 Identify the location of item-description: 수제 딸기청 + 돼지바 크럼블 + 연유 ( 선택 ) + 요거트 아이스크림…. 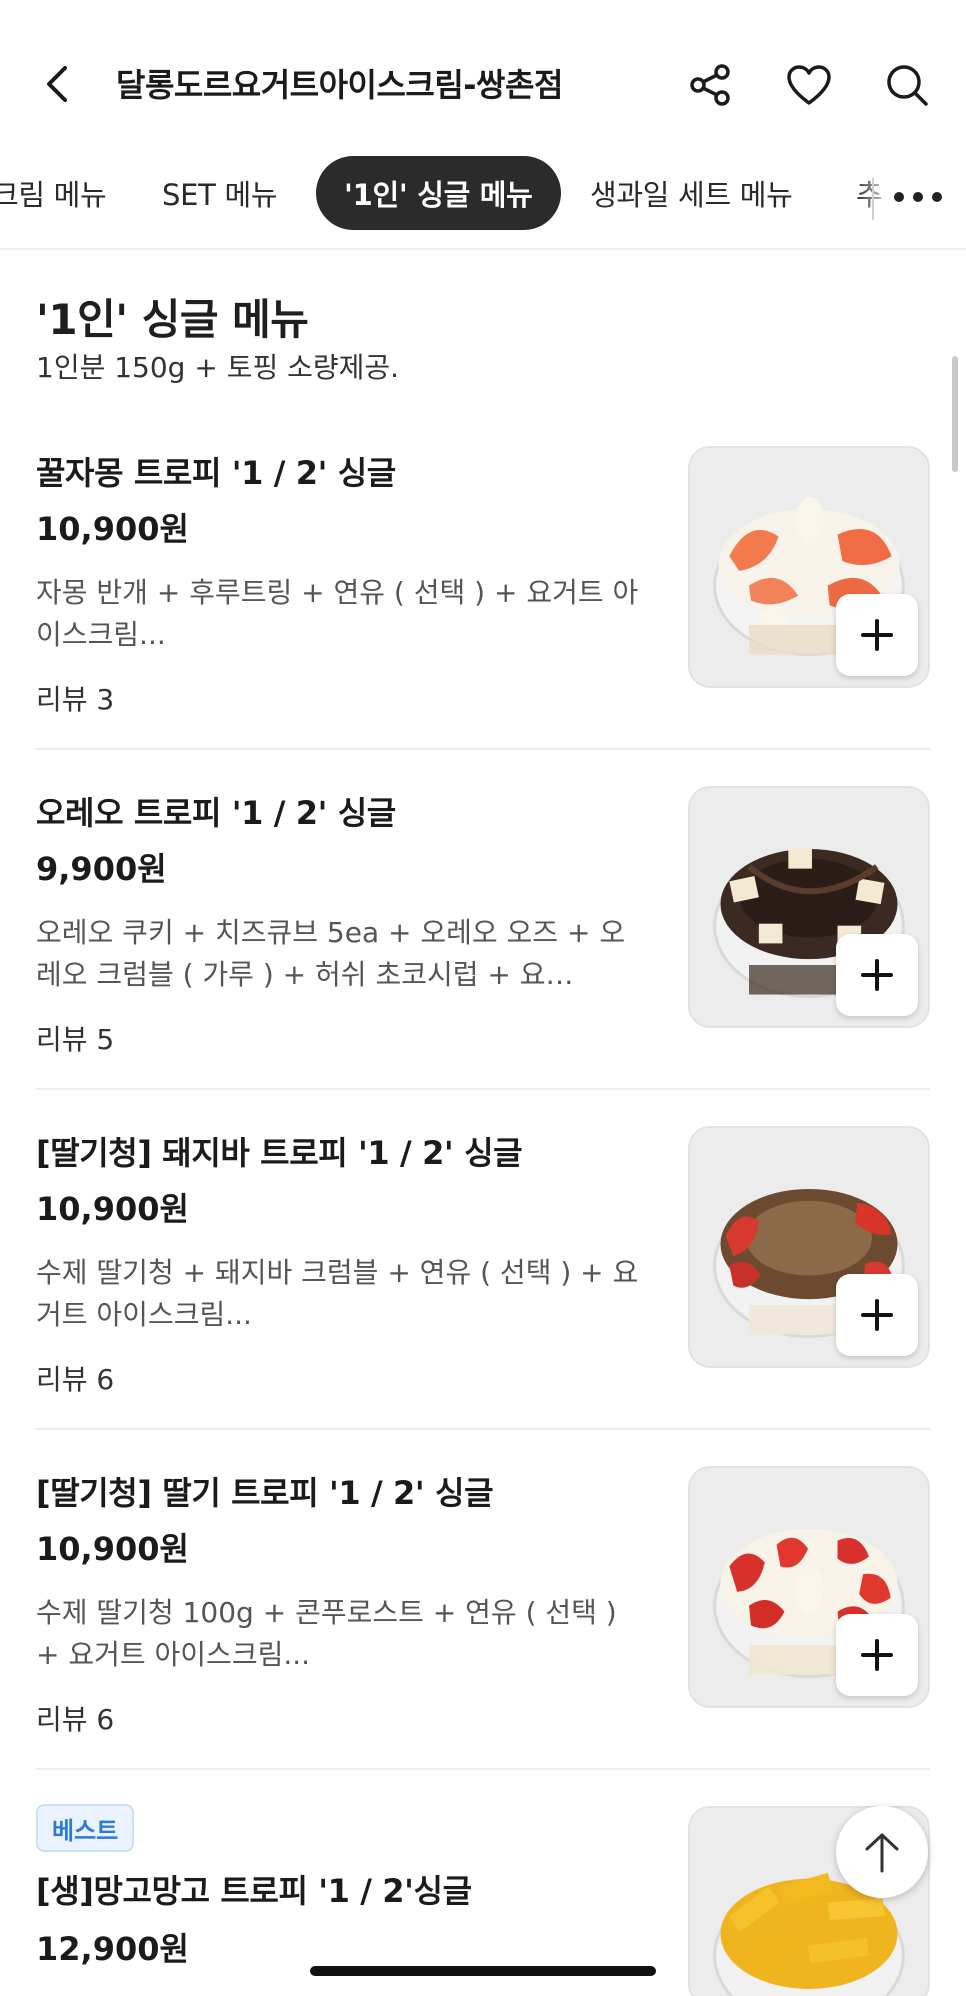
(337, 1293).